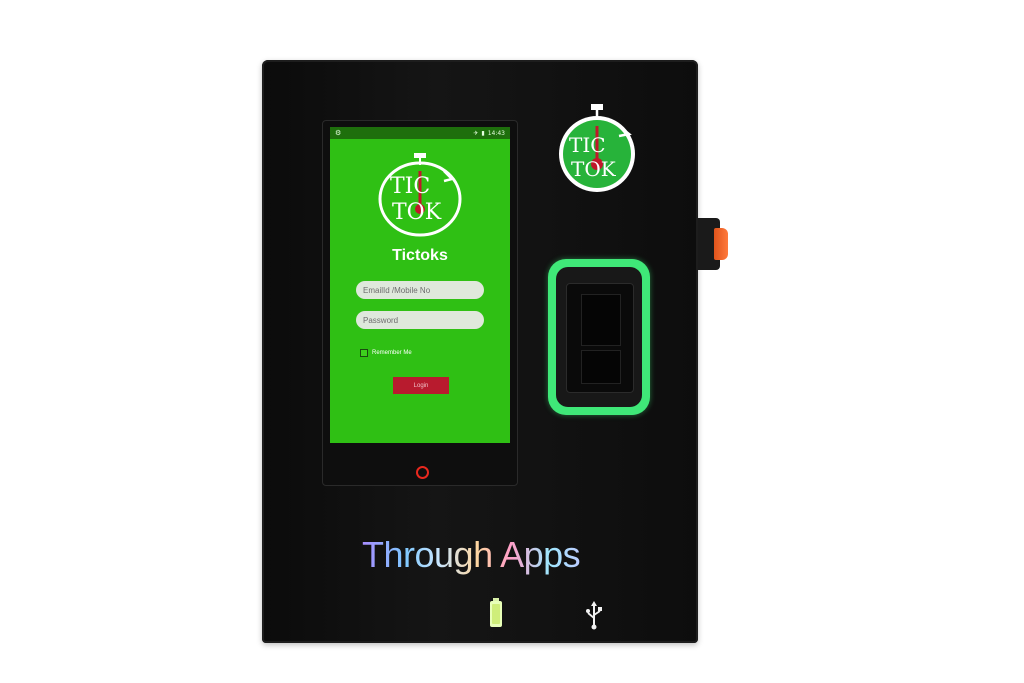  What do you see at coordinates (601, 367) in the screenshot?
I see `fingerprint-slot-bottom` at bounding box center [601, 367].